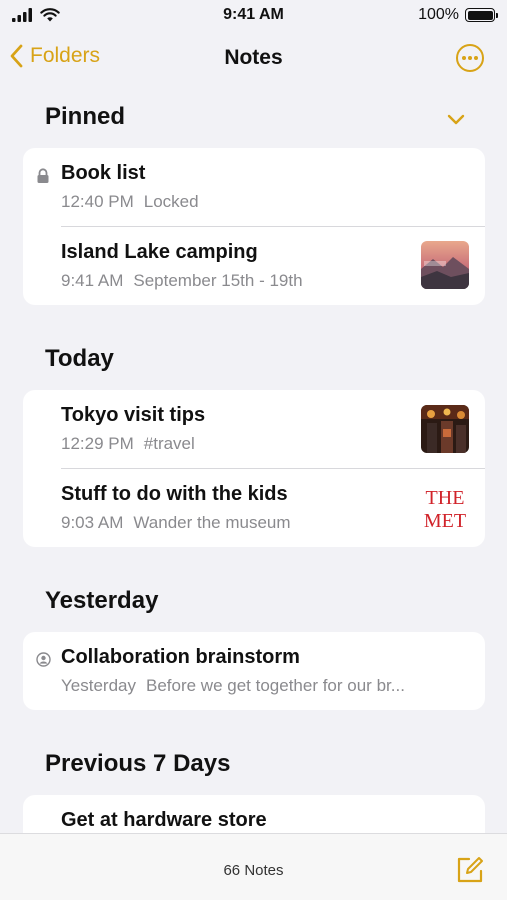 The width and height of the screenshot is (507, 900). I want to click on note-preview: Wander the museum, so click(212, 522).